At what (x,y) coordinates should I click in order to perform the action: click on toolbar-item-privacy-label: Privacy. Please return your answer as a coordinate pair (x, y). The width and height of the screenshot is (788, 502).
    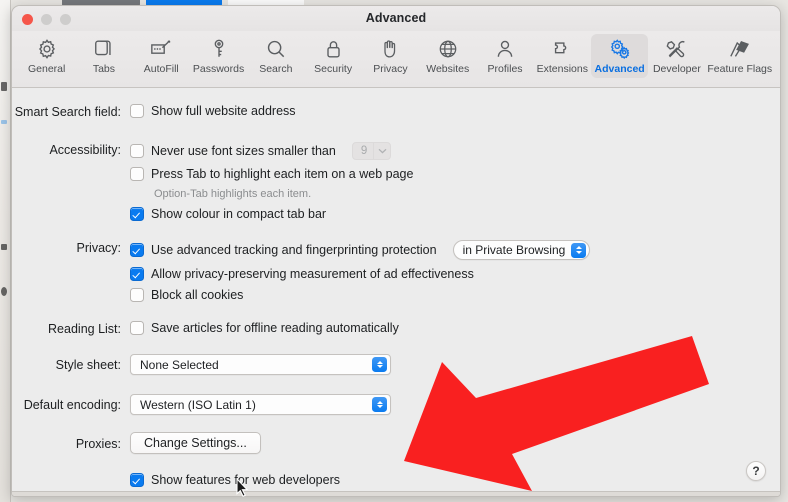
    Looking at the image, I should click on (390, 69).